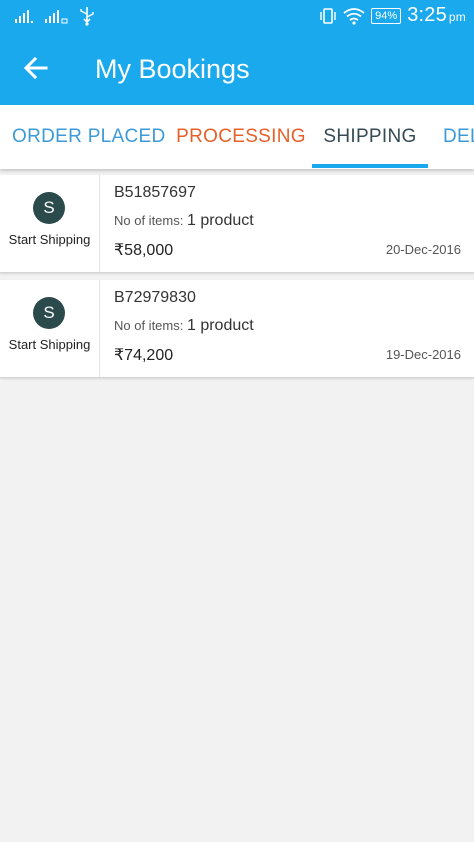  I want to click on booking-id: B51857697, so click(155, 192).